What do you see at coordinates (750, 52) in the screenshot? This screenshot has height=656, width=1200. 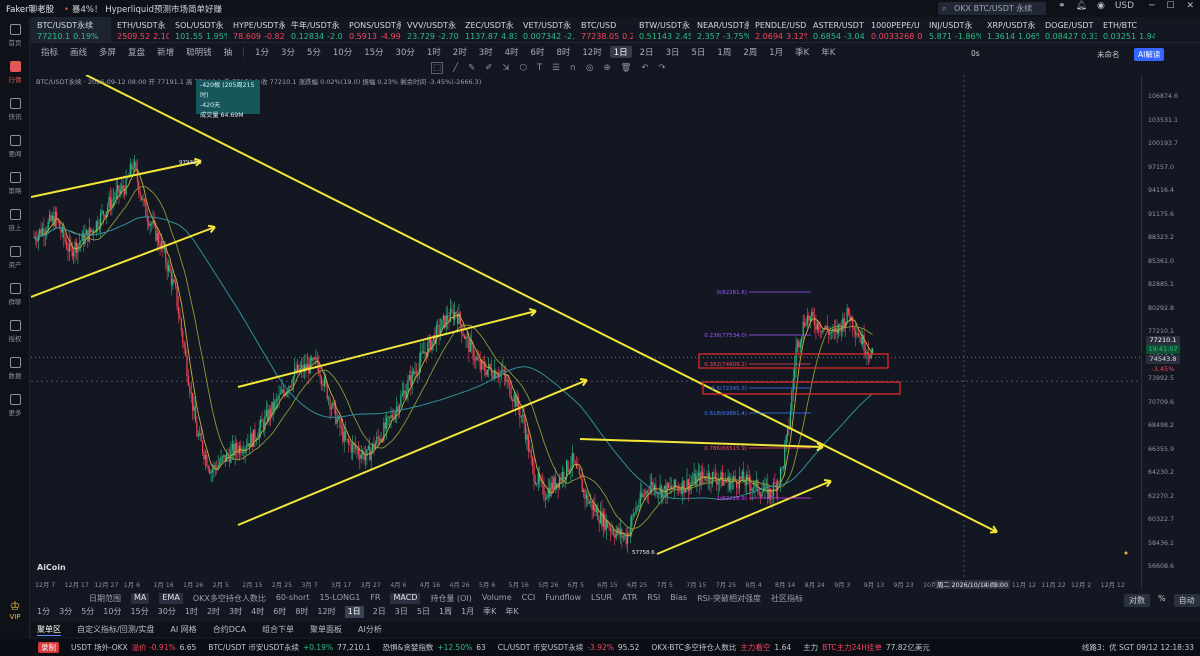 I see `toolbar-item: 2周` at bounding box center [750, 52].